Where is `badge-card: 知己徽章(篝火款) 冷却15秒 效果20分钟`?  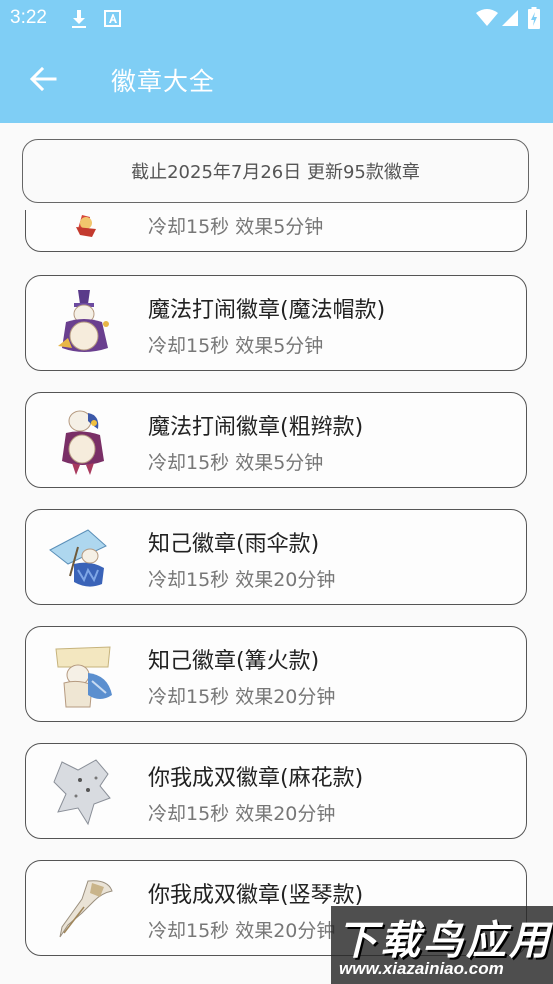 badge-card: 知己徽章(篝火款) 冷却15秒 效果20分钟 is located at coordinates (276, 674).